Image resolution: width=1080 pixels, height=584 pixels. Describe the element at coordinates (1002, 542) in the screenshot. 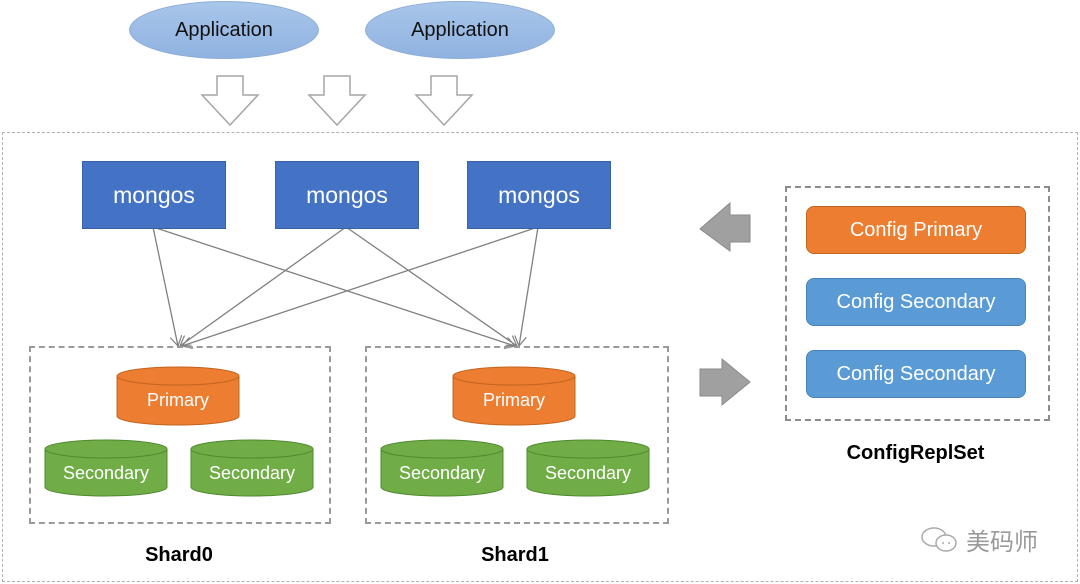

I see `watermark-text: 美码师` at that location.